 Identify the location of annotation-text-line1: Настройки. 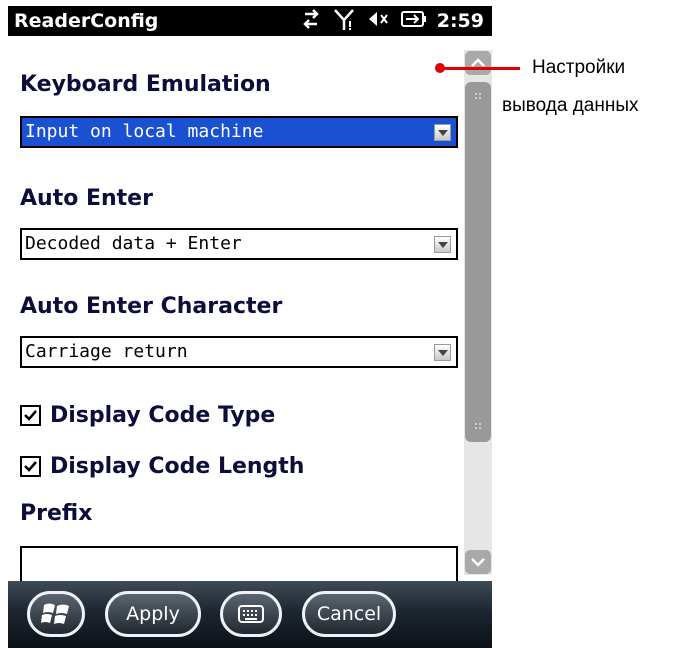
(579, 67).